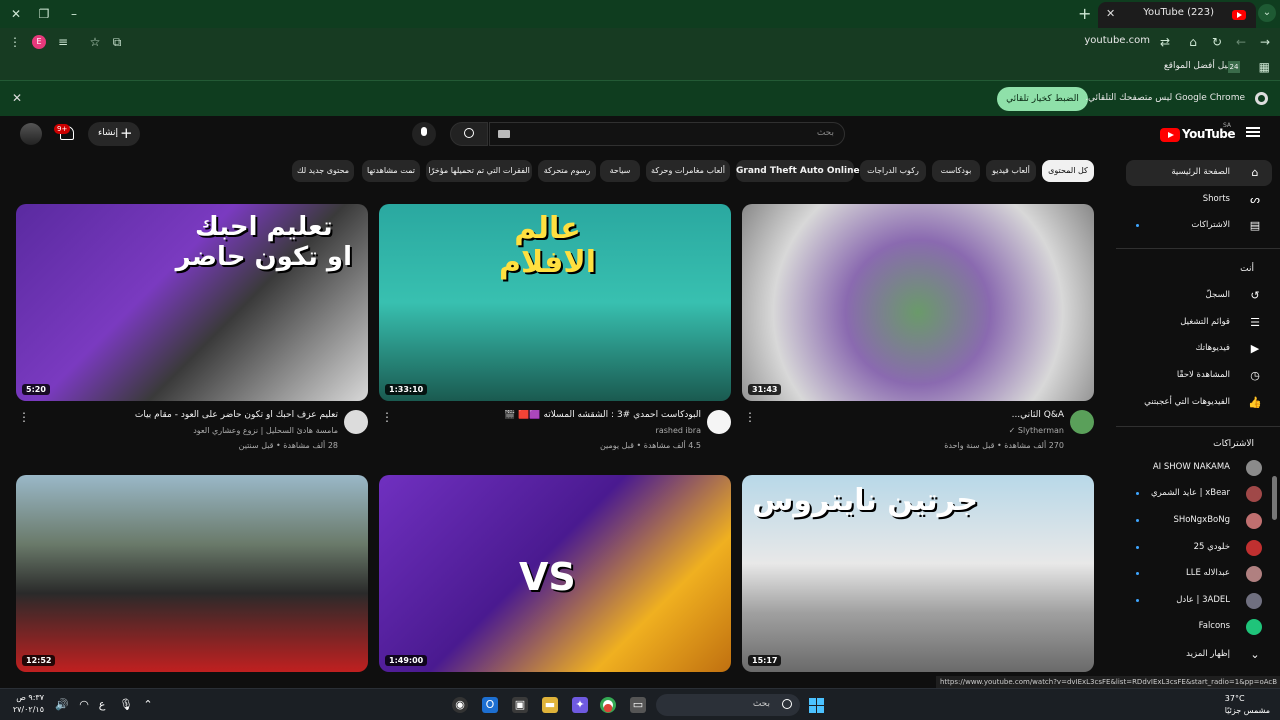  What do you see at coordinates (1199, 574) in the screenshot?
I see `sidebar-item: عبدالاله LLE` at bounding box center [1199, 574].